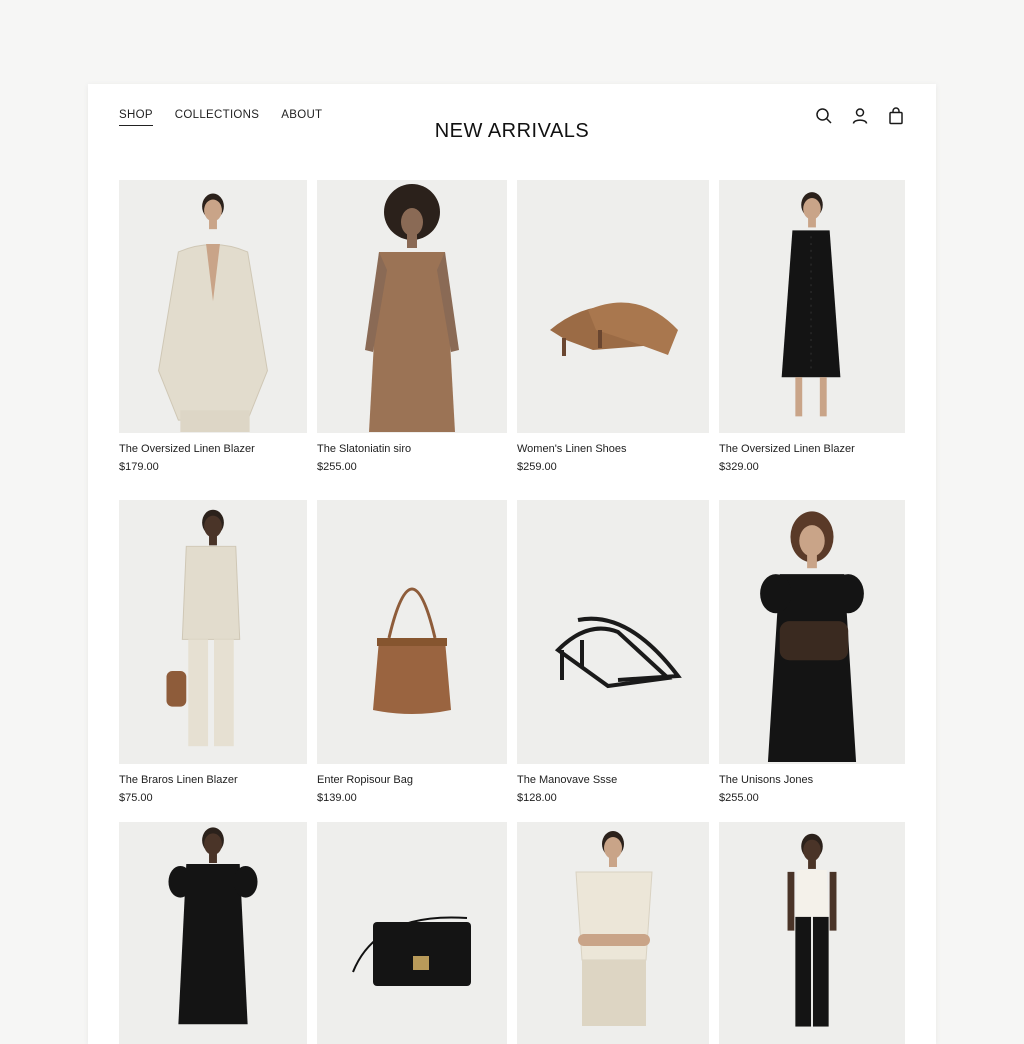  Describe the element at coordinates (537, 798) in the screenshot. I see `product-price: $128.00` at that location.